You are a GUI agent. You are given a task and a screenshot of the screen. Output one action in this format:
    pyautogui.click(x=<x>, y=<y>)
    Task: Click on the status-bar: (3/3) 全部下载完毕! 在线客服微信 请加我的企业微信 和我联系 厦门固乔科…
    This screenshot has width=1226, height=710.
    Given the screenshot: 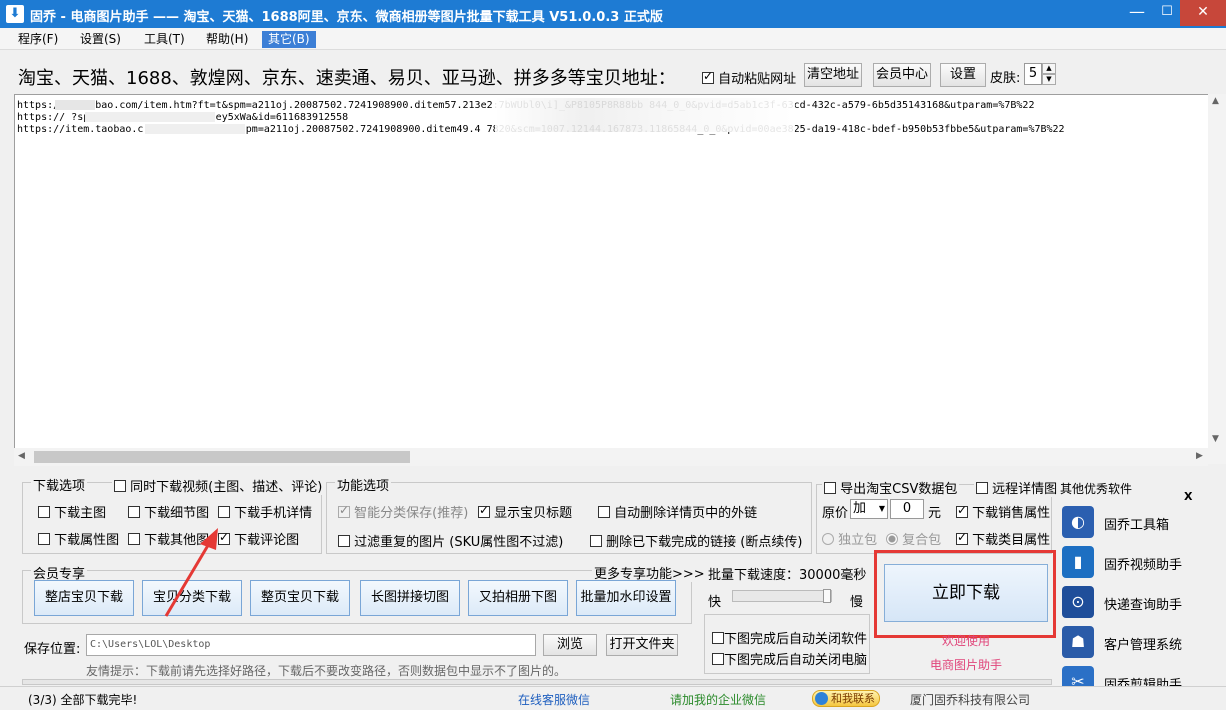 What is the action you would take?
    pyautogui.click(x=613, y=698)
    